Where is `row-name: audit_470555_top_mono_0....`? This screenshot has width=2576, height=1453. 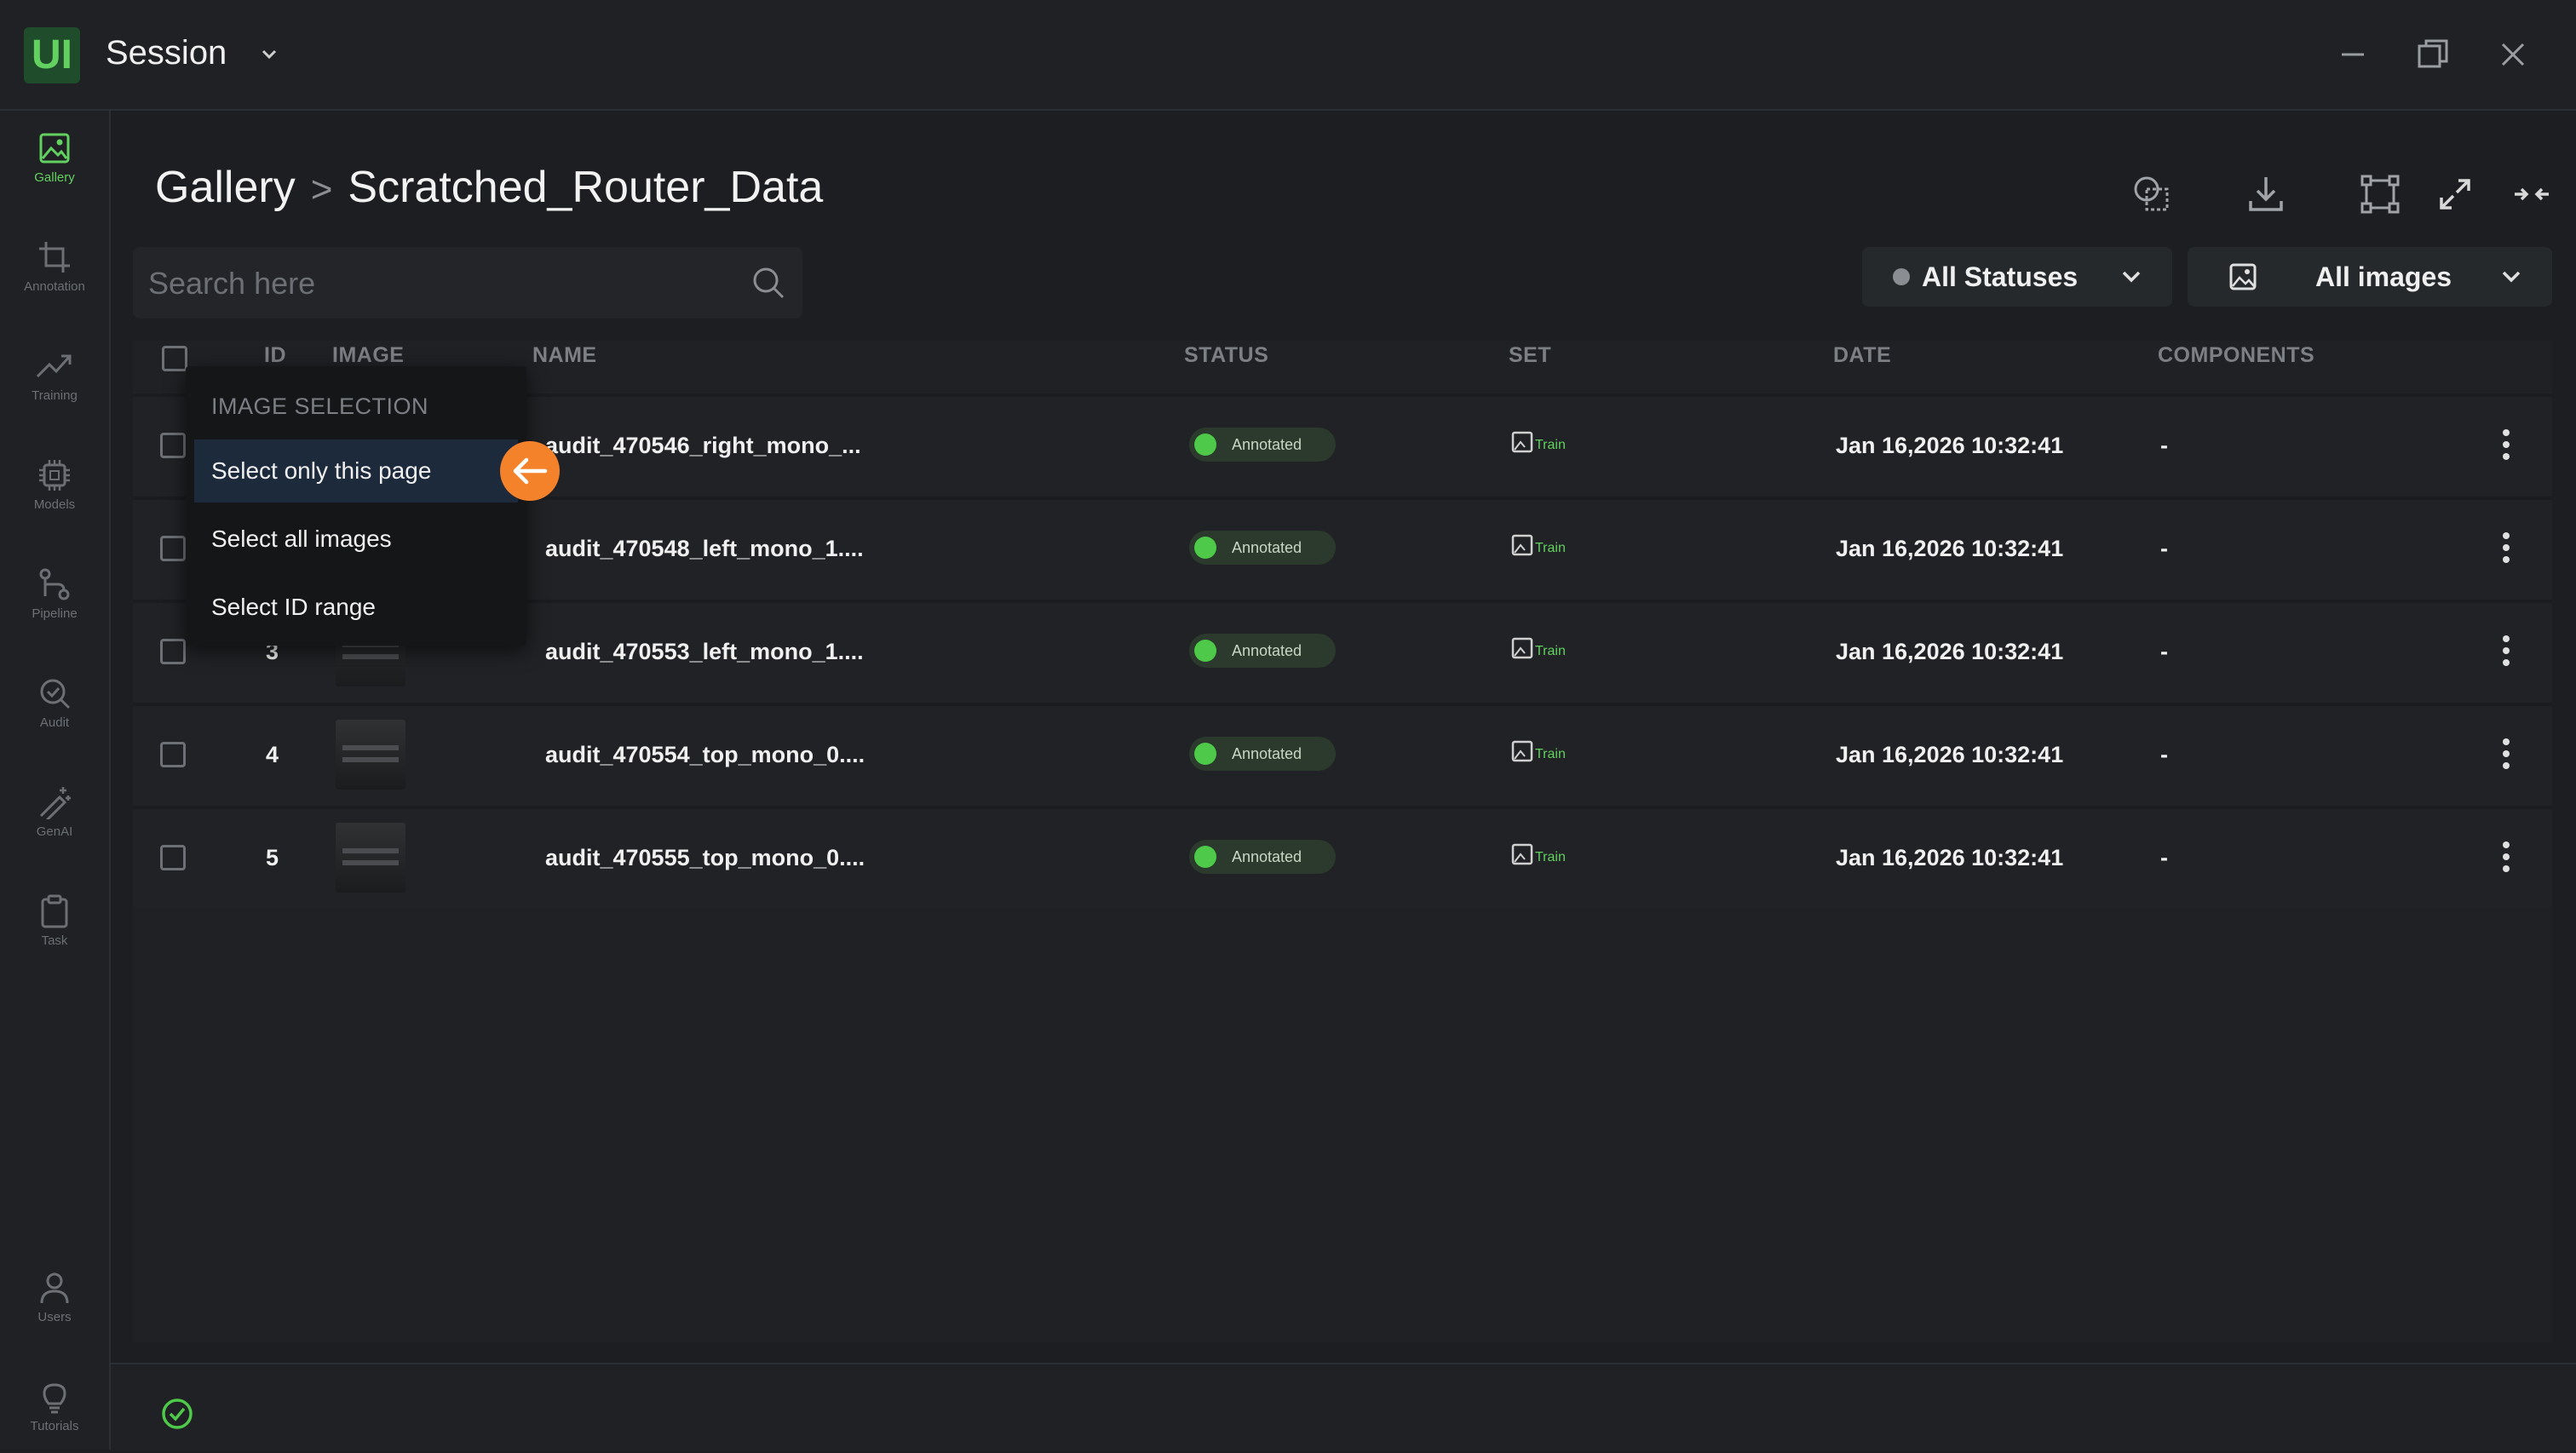
row-name: audit_470555_top_mono_0.... is located at coordinates (705, 858).